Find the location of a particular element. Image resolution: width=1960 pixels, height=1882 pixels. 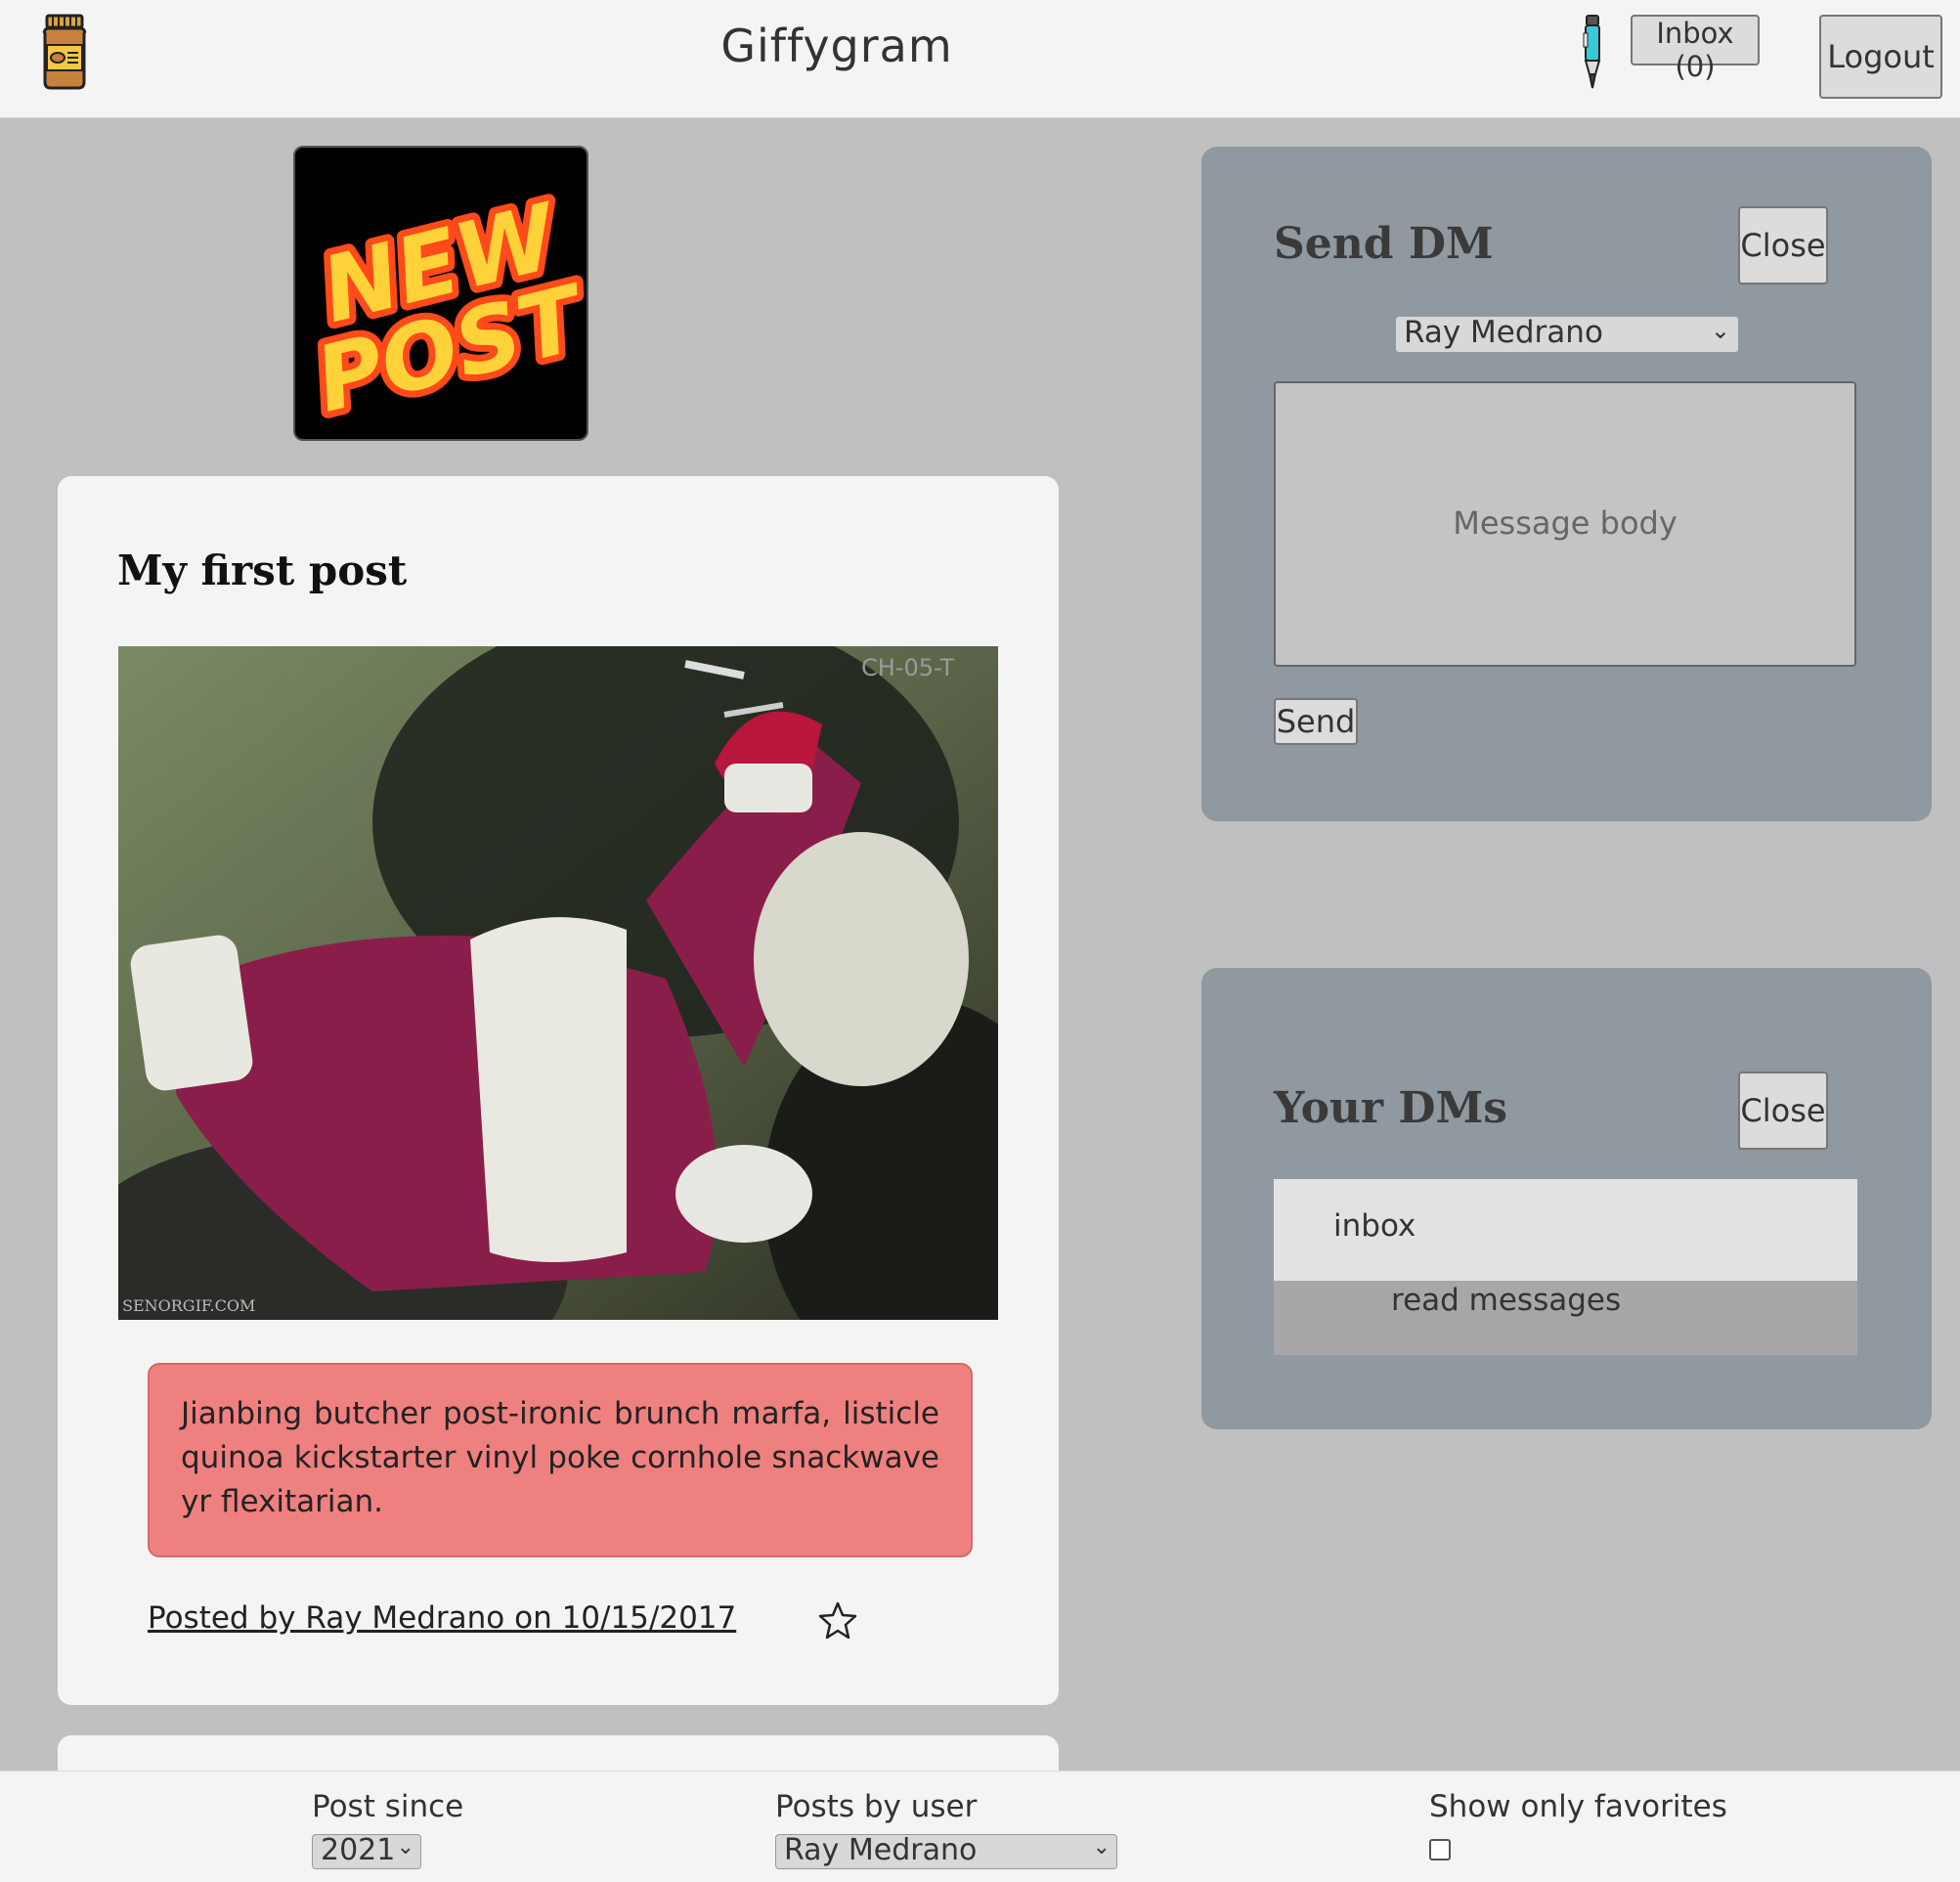

show-favorites-checkbox is located at coordinates (1440, 1849).